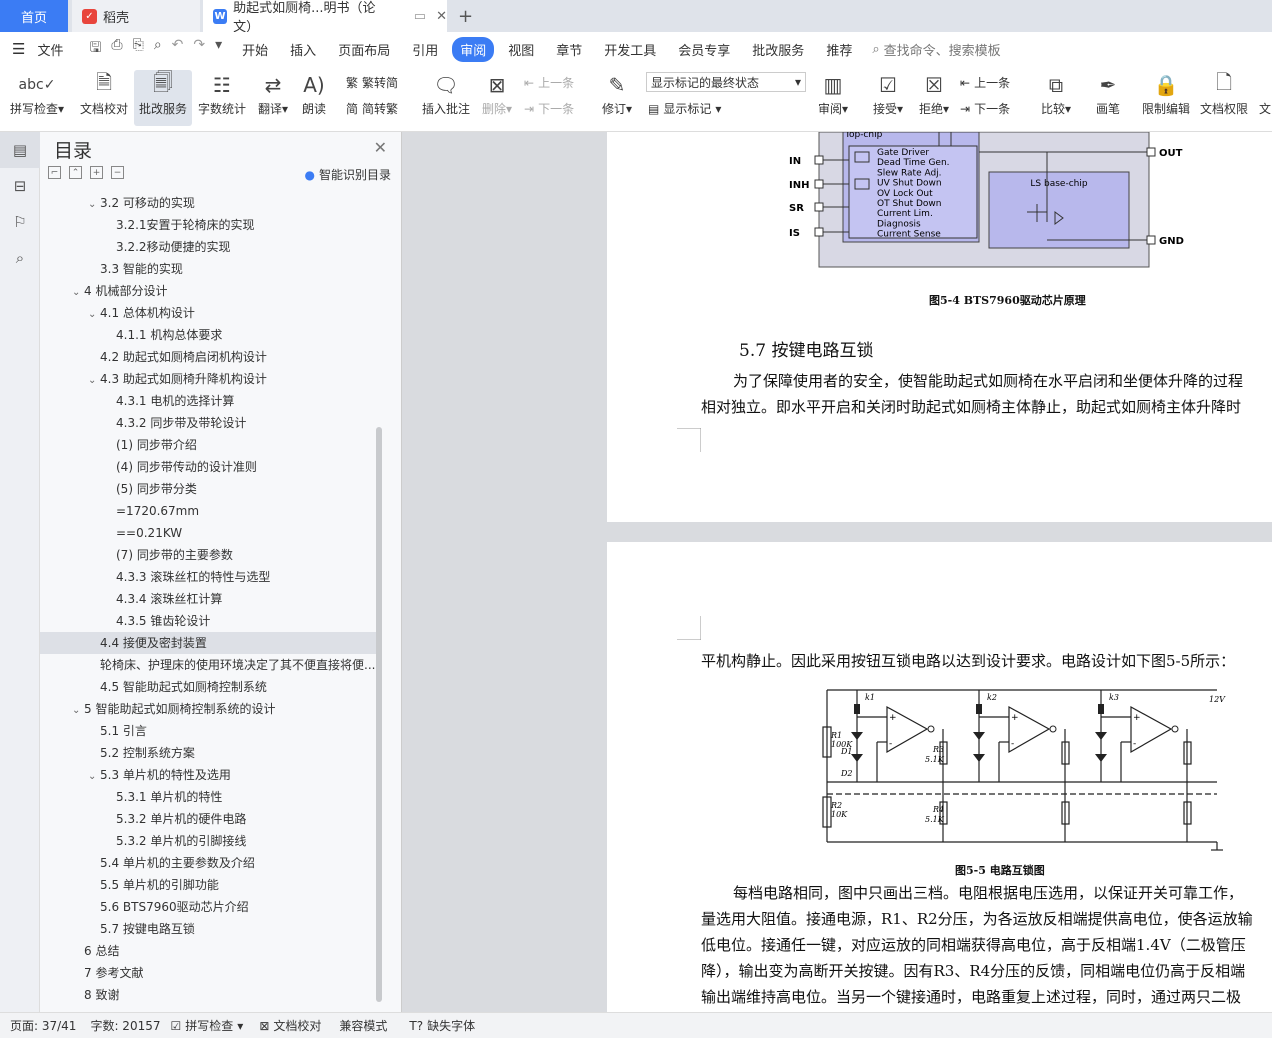  What do you see at coordinates (985, 82) in the screenshot?
I see `prev-change-button: ⇤ 上一条` at bounding box center [985, 82].